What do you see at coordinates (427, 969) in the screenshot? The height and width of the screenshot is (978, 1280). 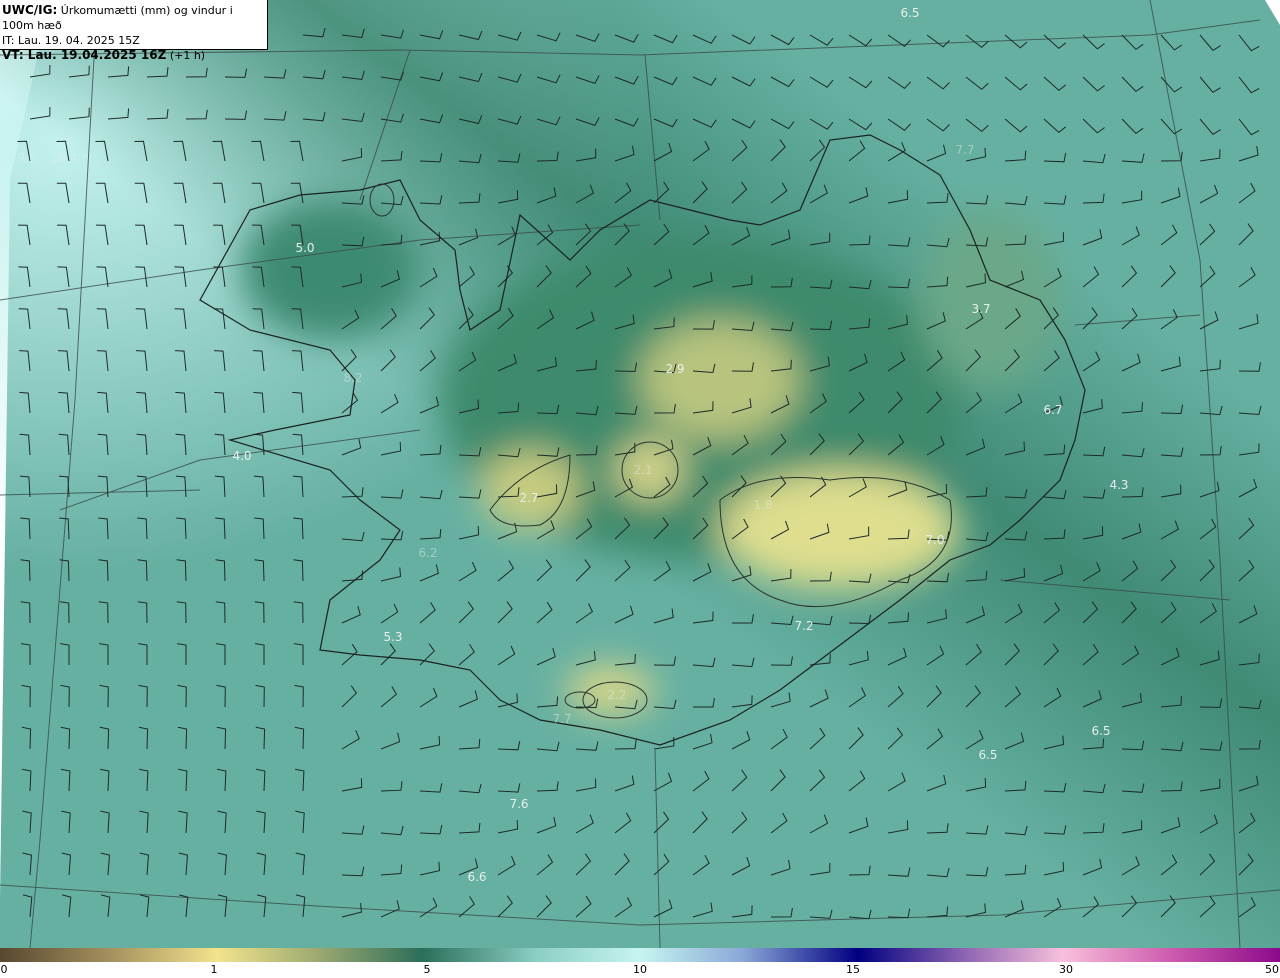 I see `colorbar-tick: 5` at bounding box center [427, 969].